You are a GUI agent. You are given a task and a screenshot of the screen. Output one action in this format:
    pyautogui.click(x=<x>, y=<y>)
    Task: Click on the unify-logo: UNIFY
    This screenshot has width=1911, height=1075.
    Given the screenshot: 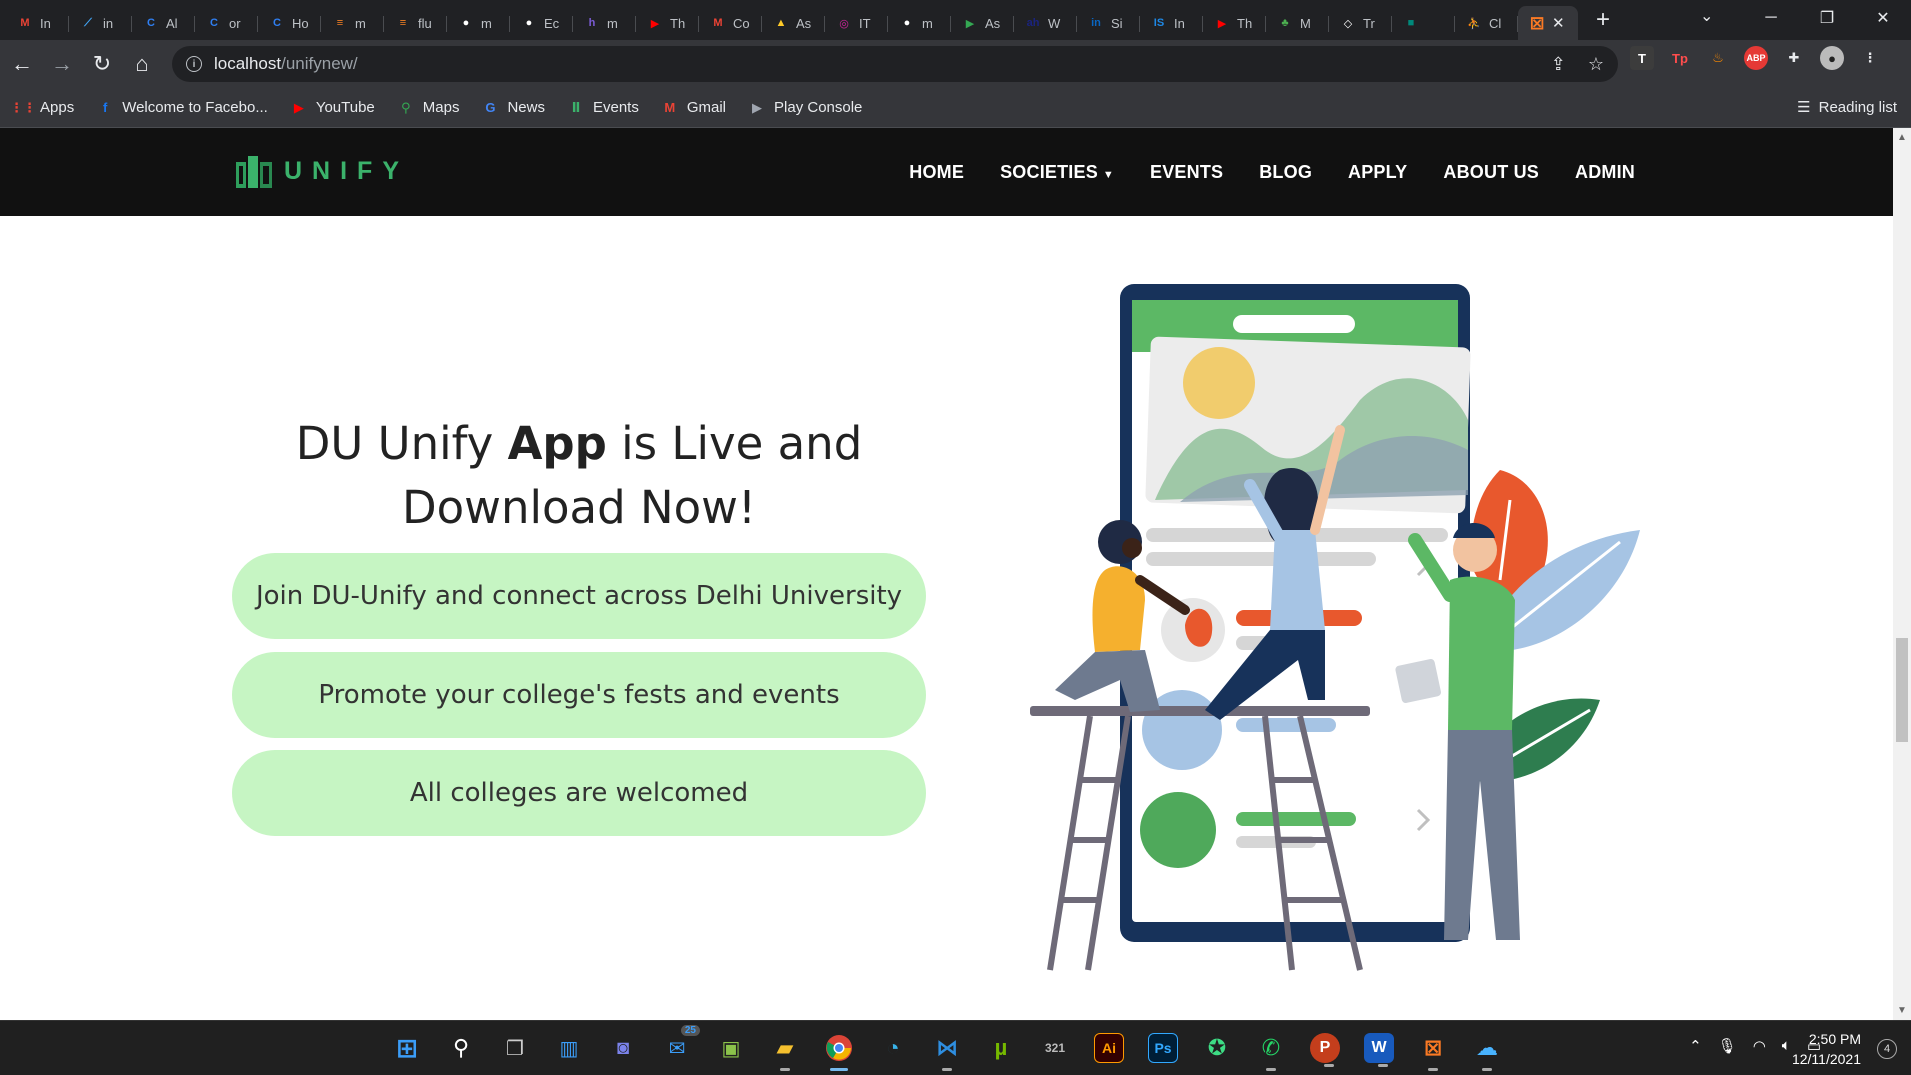 What is the action you would take?
    pyautogui.click(x=321, y=171)
    